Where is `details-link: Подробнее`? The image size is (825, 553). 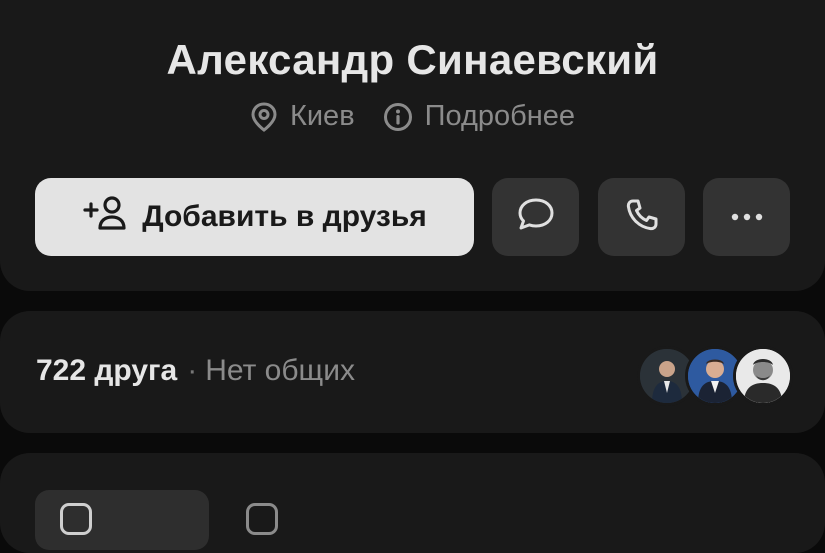
details-link: Подробнее is located at coordinates (479, 116).